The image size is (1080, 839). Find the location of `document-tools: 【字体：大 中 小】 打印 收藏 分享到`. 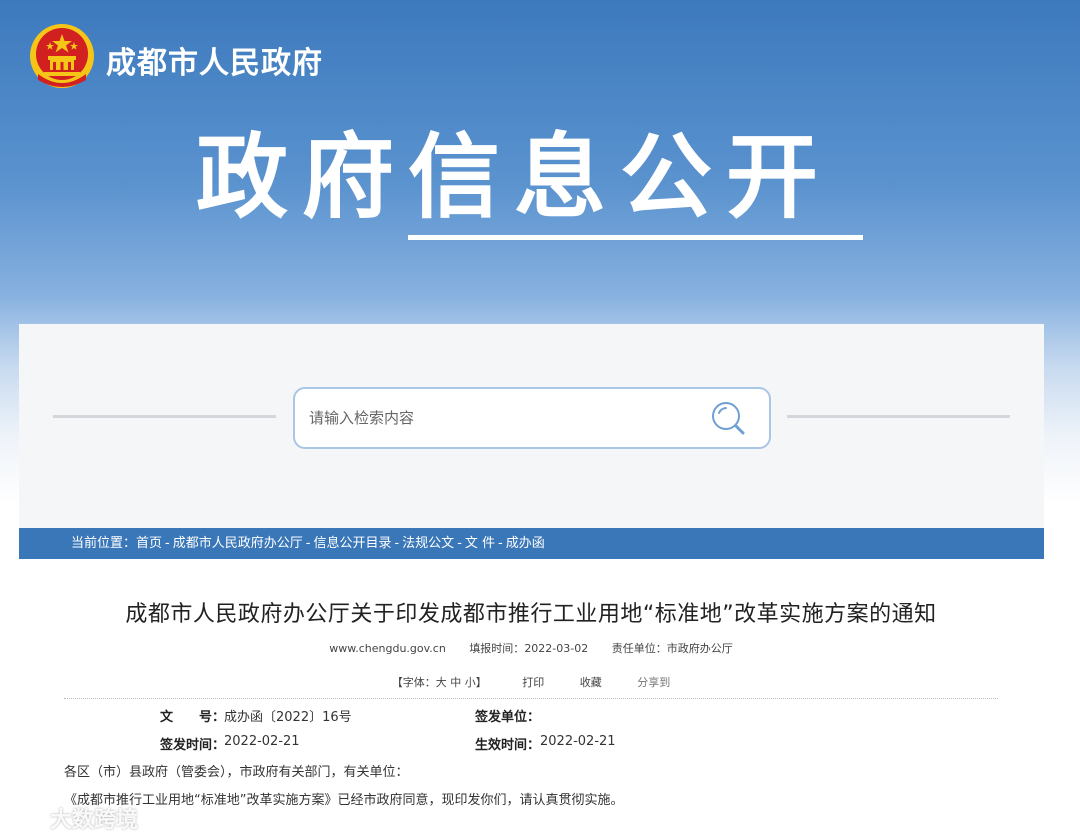

document-tools: 【字体：大 中 小】 打印 收藏 分享到 is located at coordinates (531, 682).